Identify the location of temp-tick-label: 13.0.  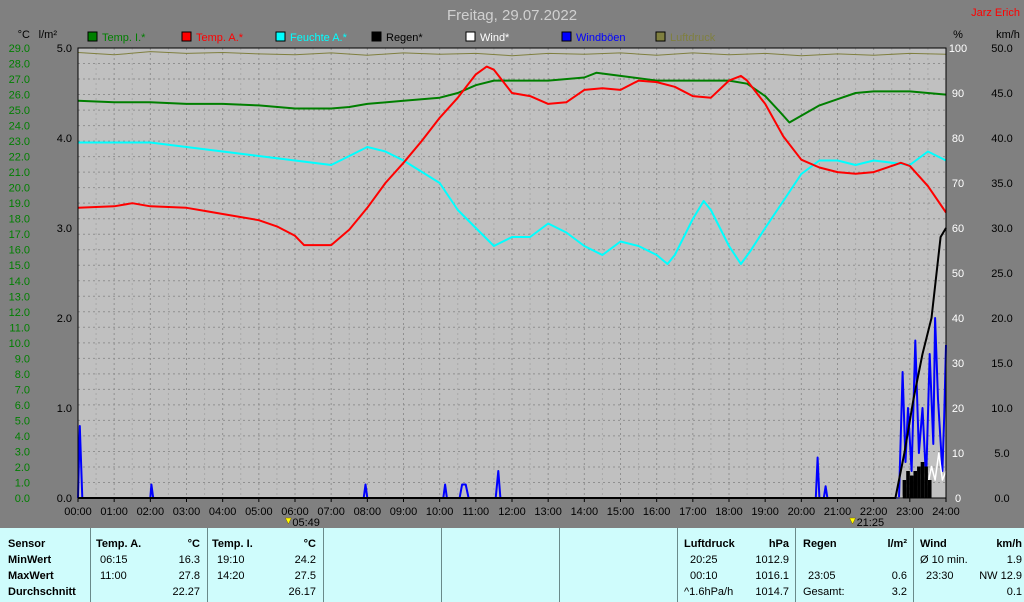
(19, 297).